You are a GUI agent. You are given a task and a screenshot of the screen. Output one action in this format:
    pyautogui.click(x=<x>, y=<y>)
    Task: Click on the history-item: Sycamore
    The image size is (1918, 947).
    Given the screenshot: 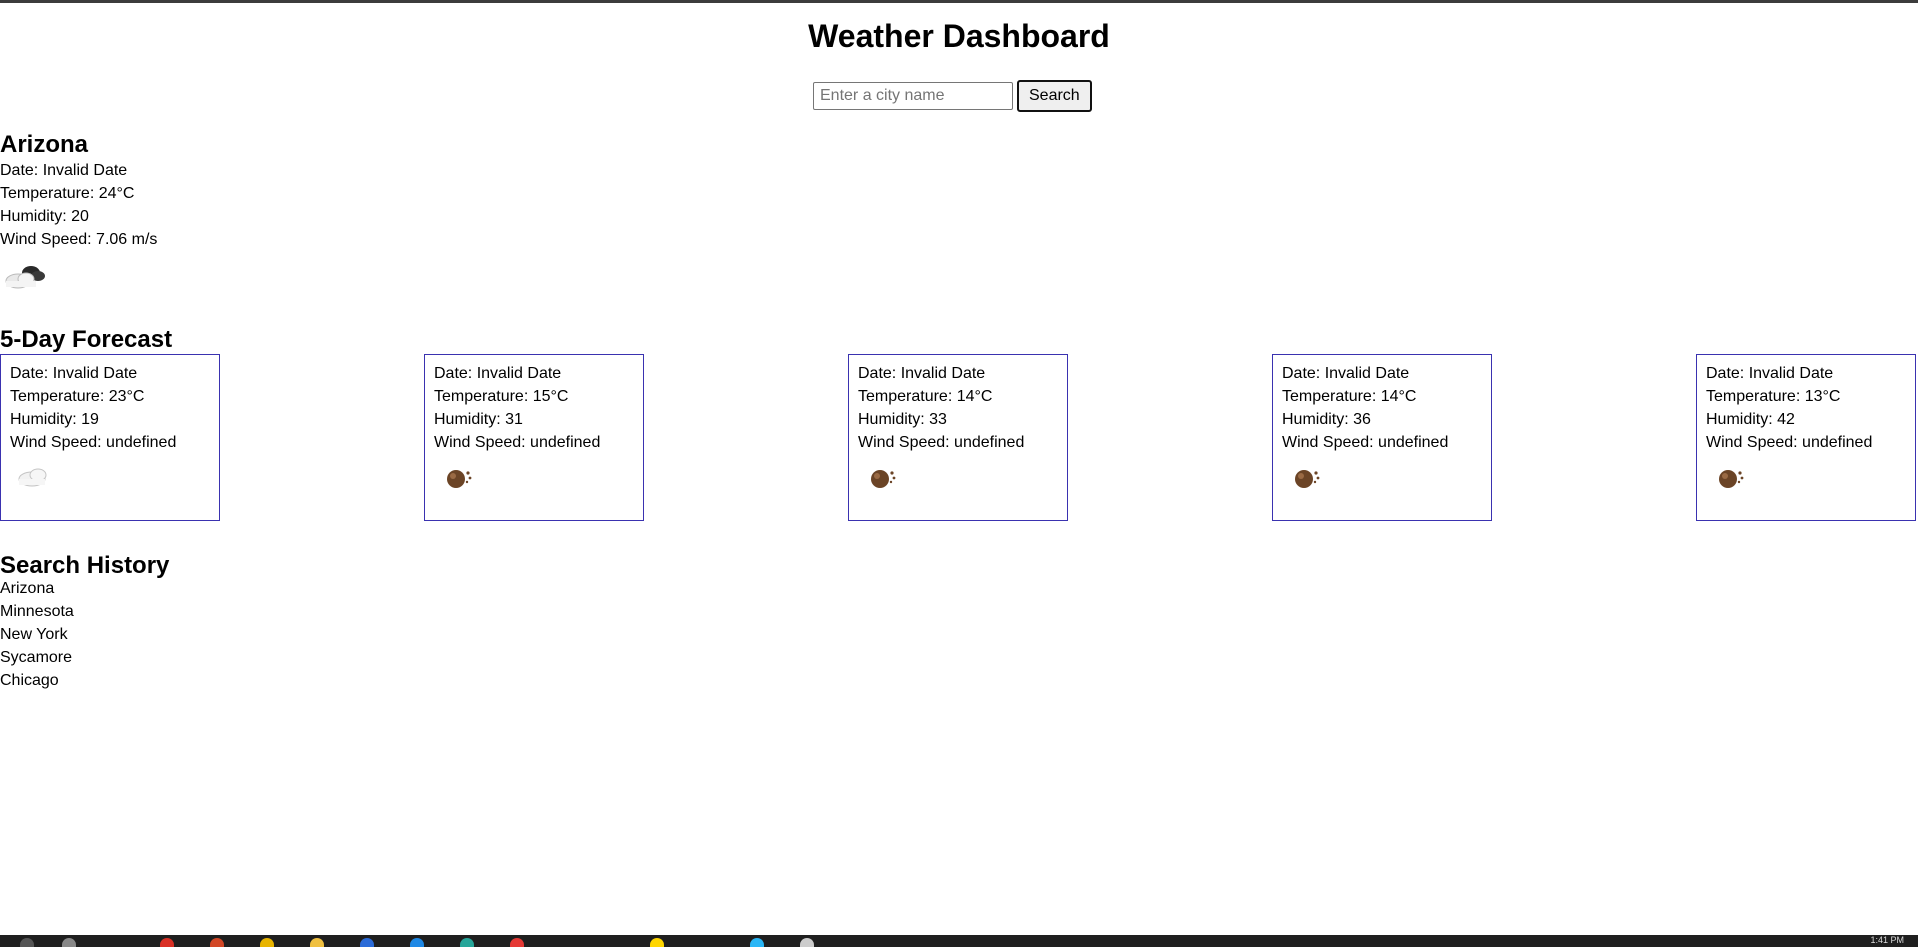 What is the action you would take?
    pyautogui.click(x=37, y=657)
    